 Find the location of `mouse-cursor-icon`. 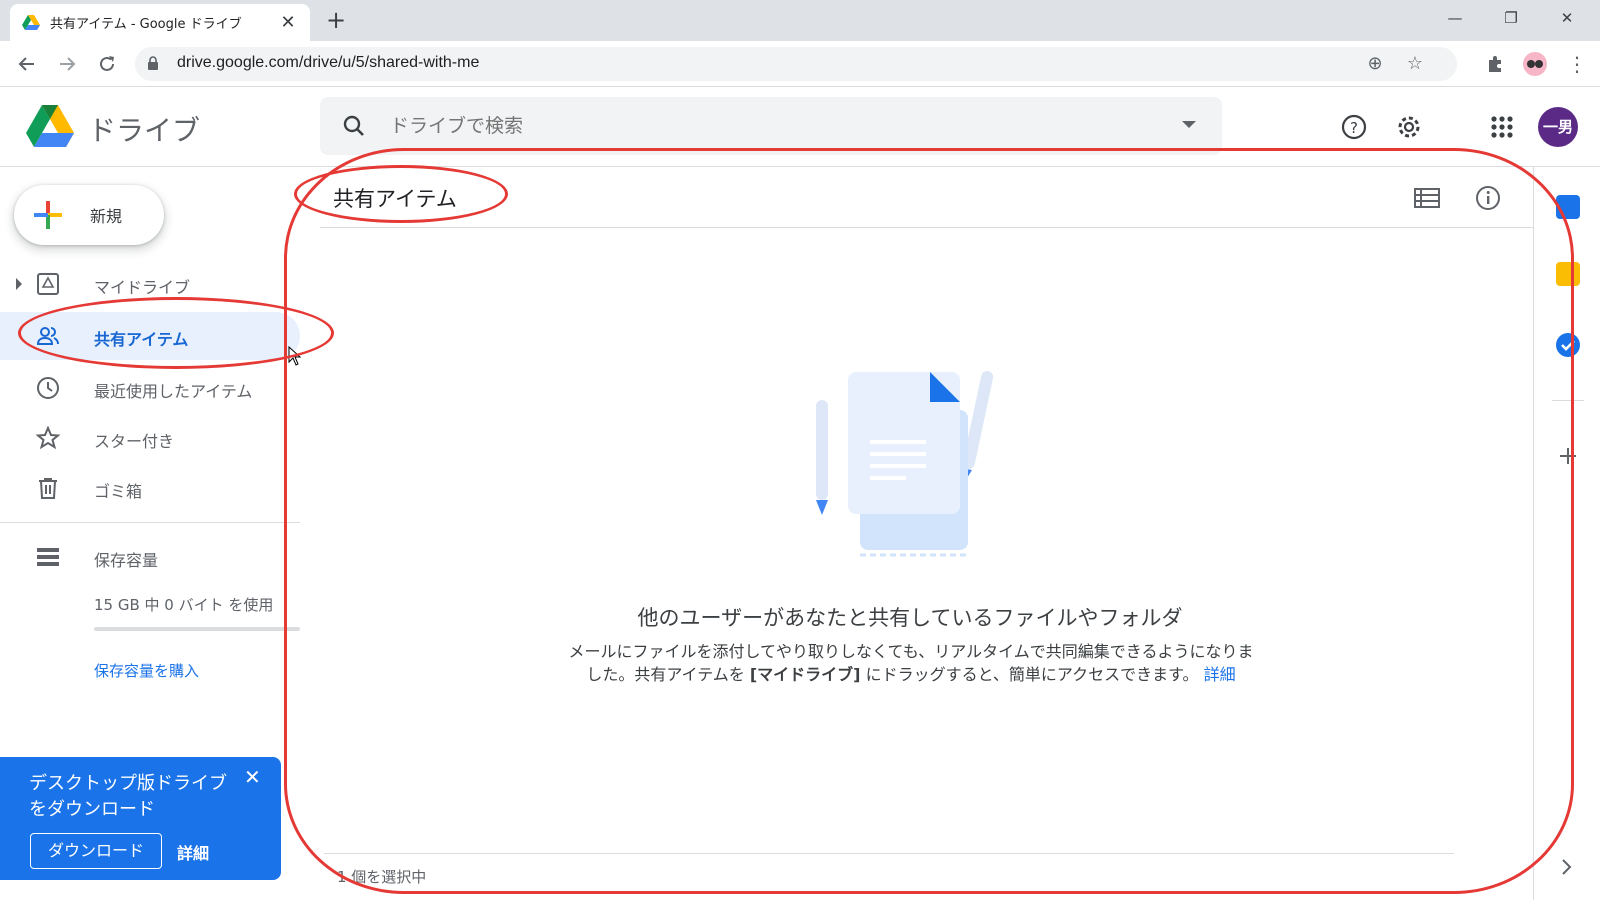

mouse-cursor-icon is located at coordinates (295, 356).